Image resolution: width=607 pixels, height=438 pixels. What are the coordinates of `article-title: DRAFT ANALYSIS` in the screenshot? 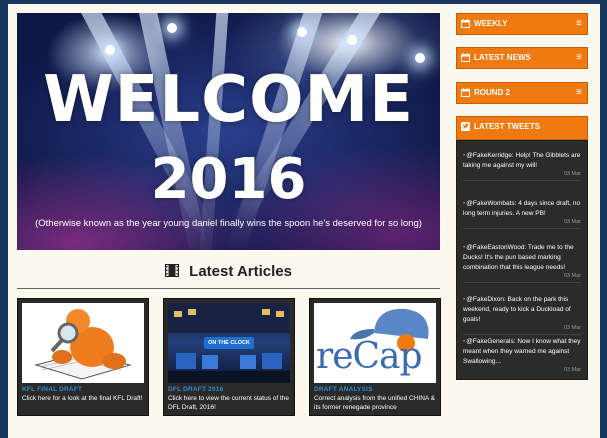 It's located at (343, 389).